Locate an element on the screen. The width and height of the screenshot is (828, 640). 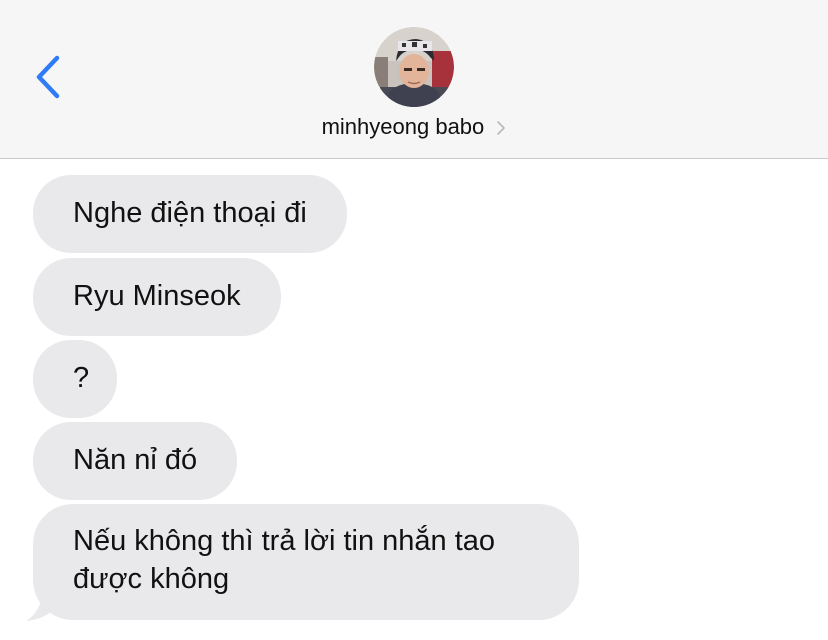
message-bubble-4: Năn nỉ đó is located at coordinates (135, 461).